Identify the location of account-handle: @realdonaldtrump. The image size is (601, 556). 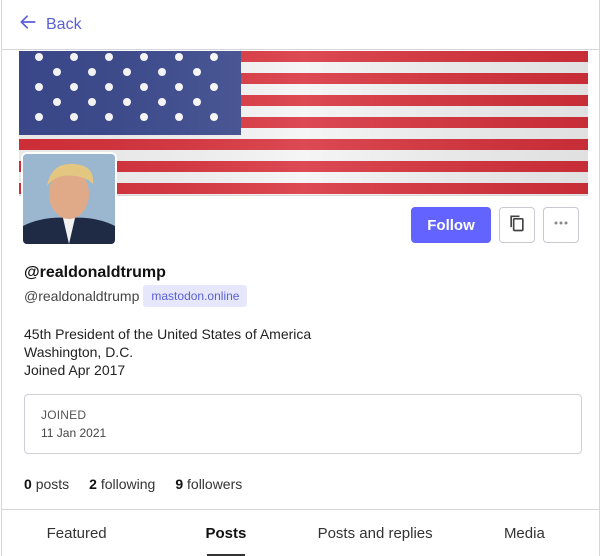
(82, 296).